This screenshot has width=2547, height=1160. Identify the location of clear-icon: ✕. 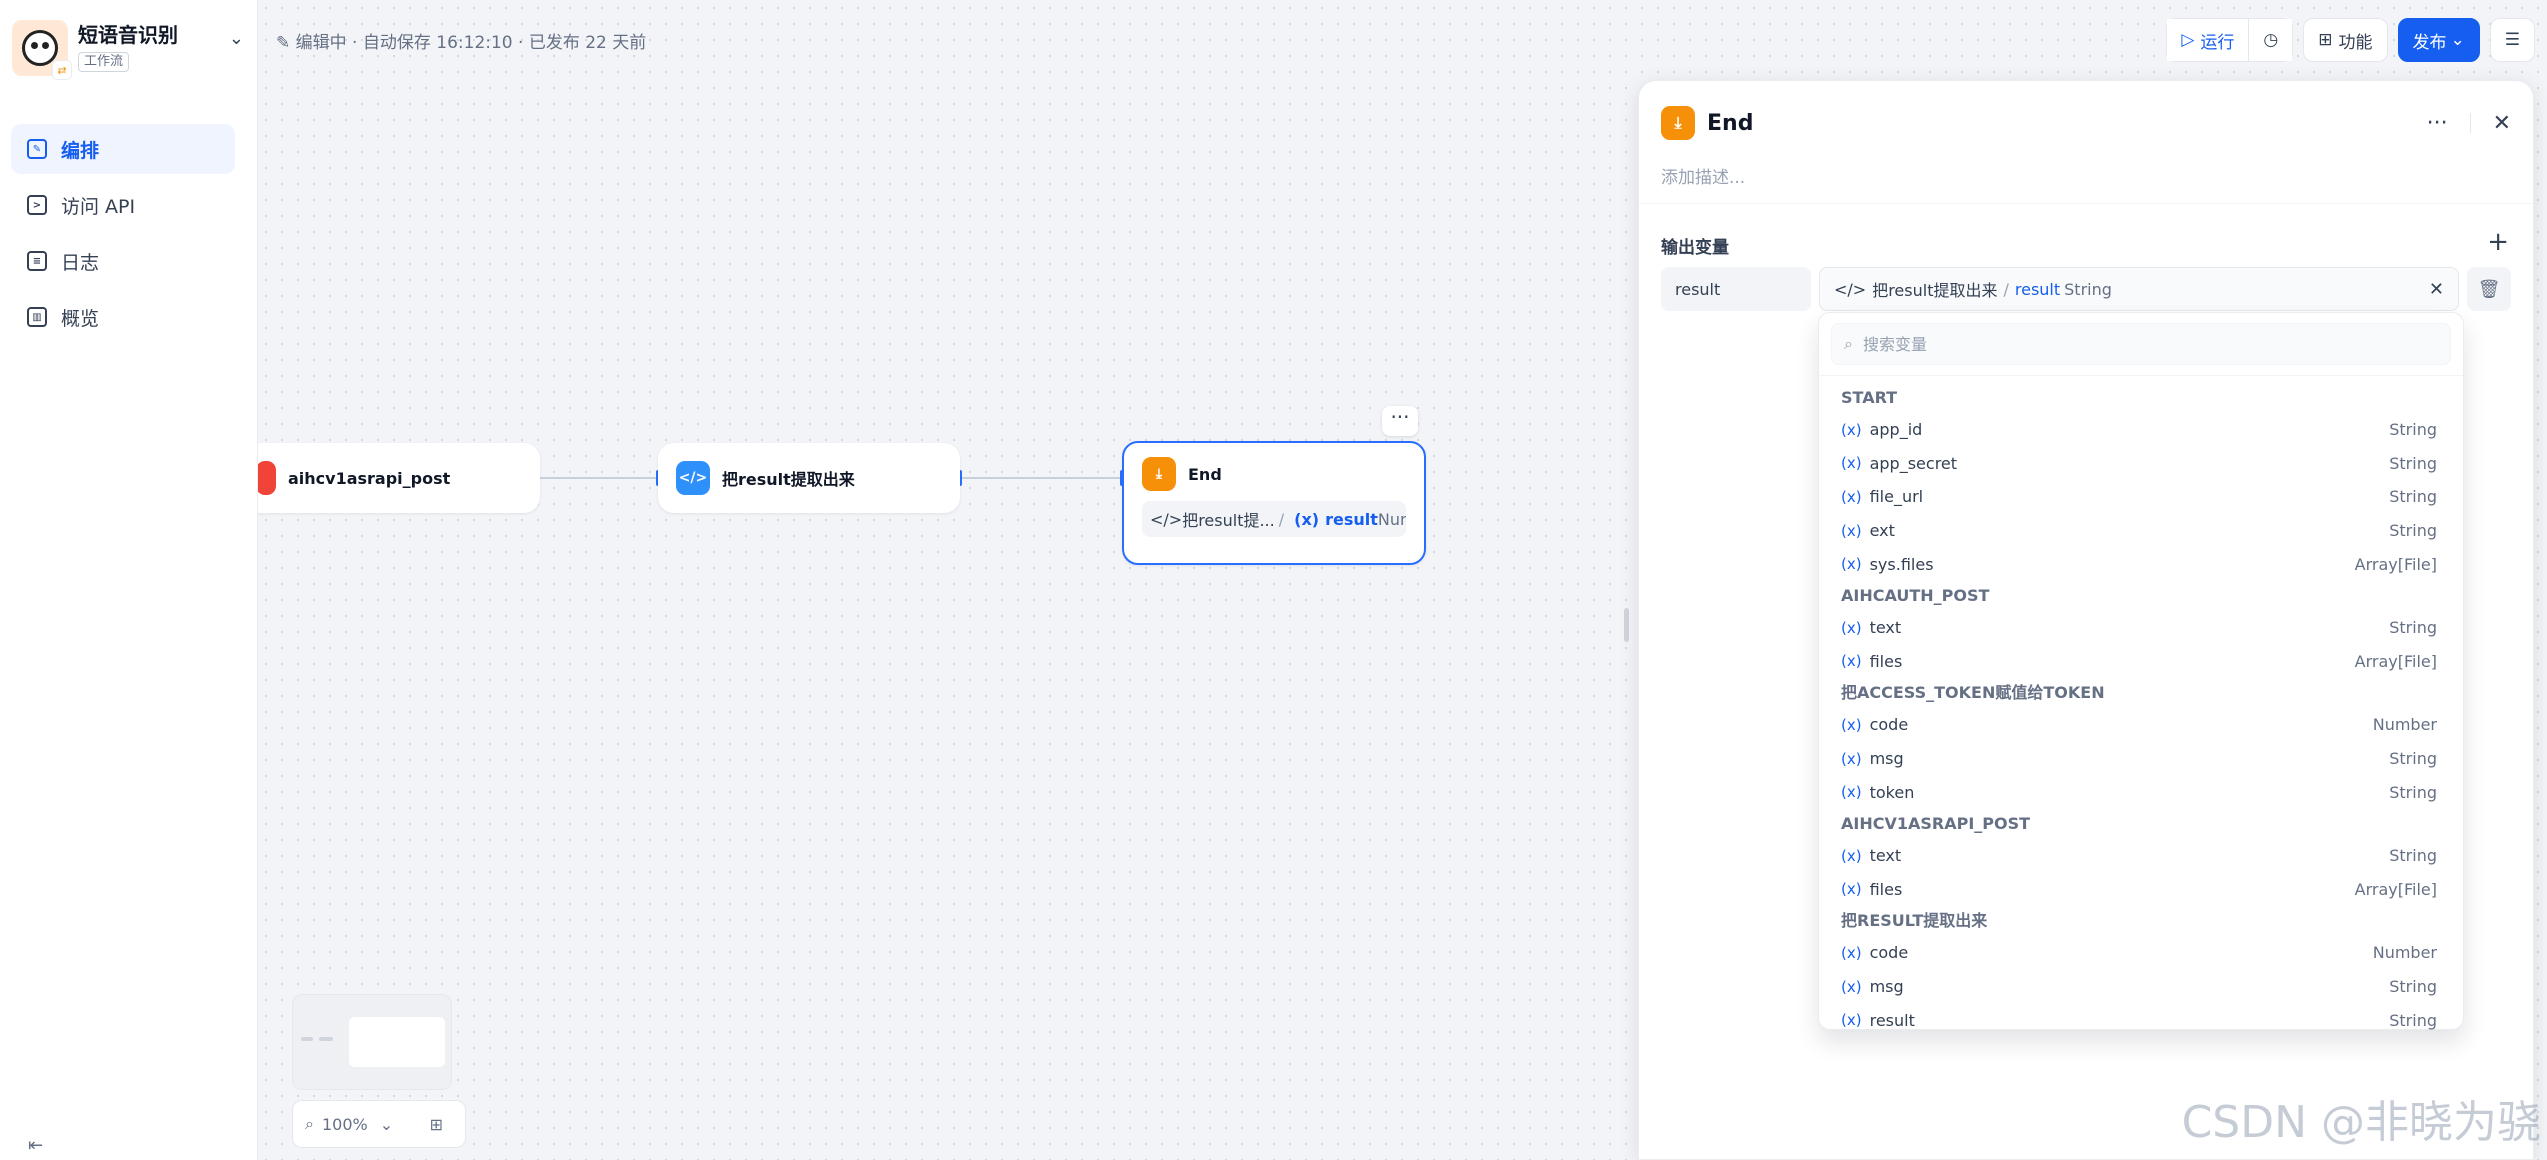
(2436, 289).